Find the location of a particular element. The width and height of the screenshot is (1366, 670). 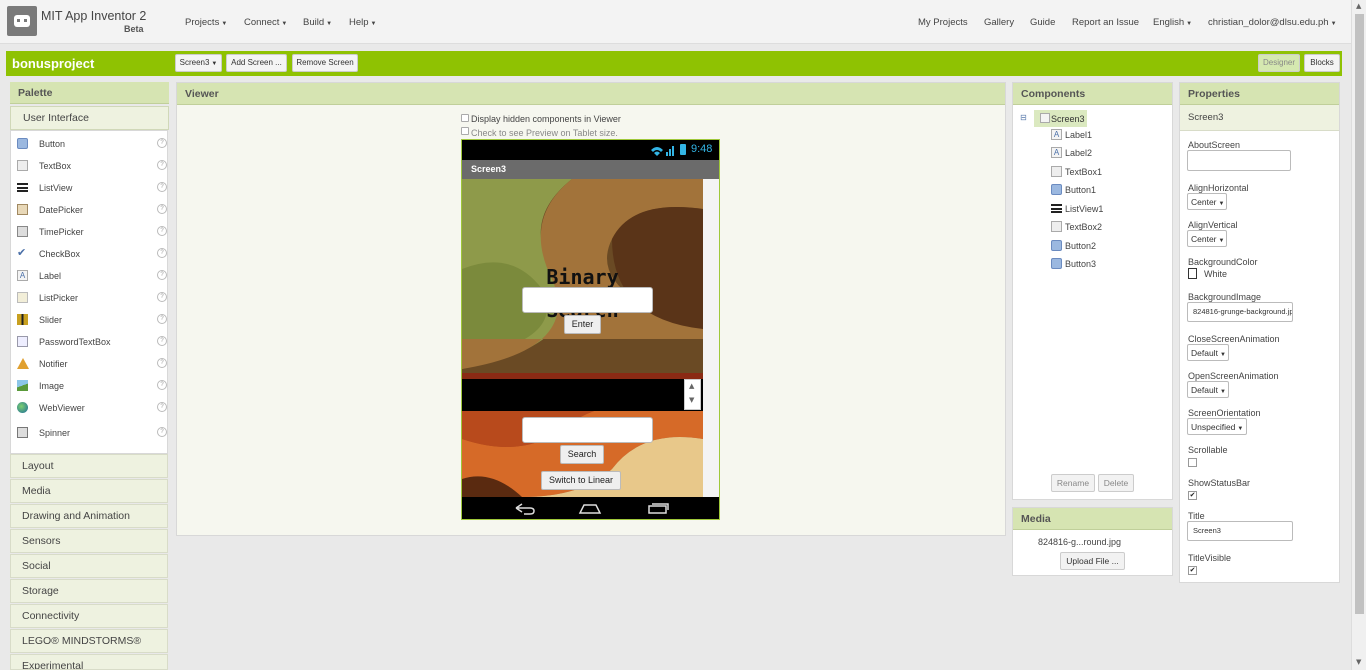

palette-item-datepicker: DatePicker? is located at coordinates (91, 211).